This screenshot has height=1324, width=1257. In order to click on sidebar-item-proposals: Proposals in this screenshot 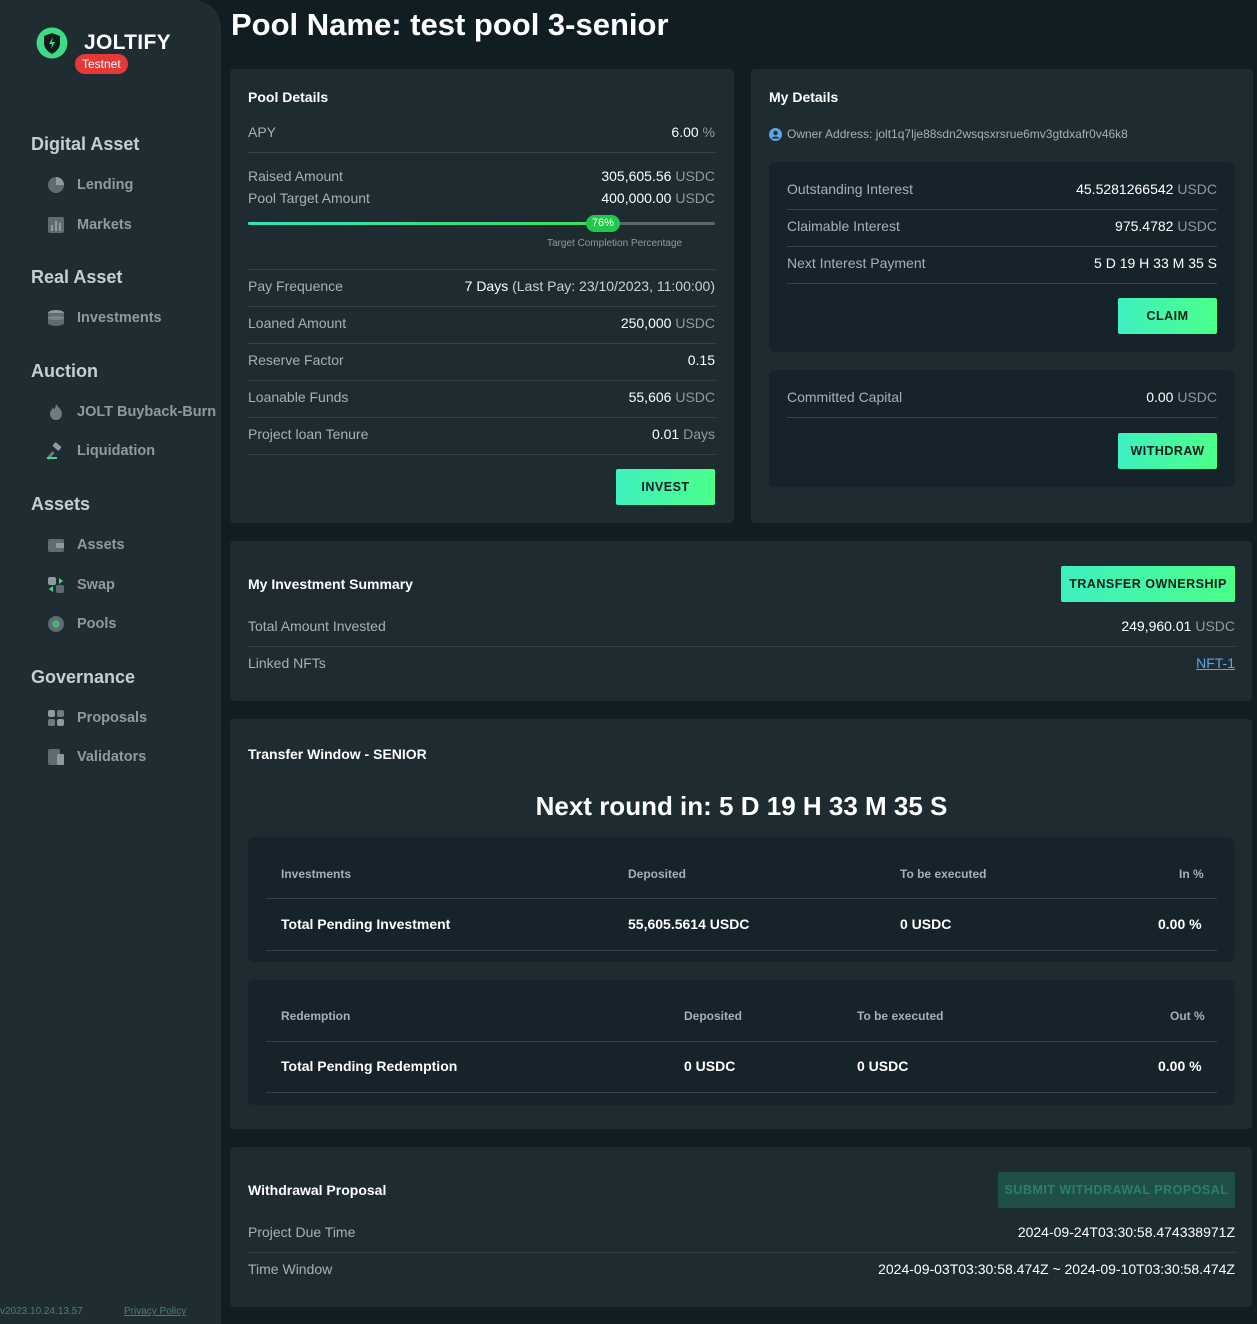, I will do `click(97, 718)`.